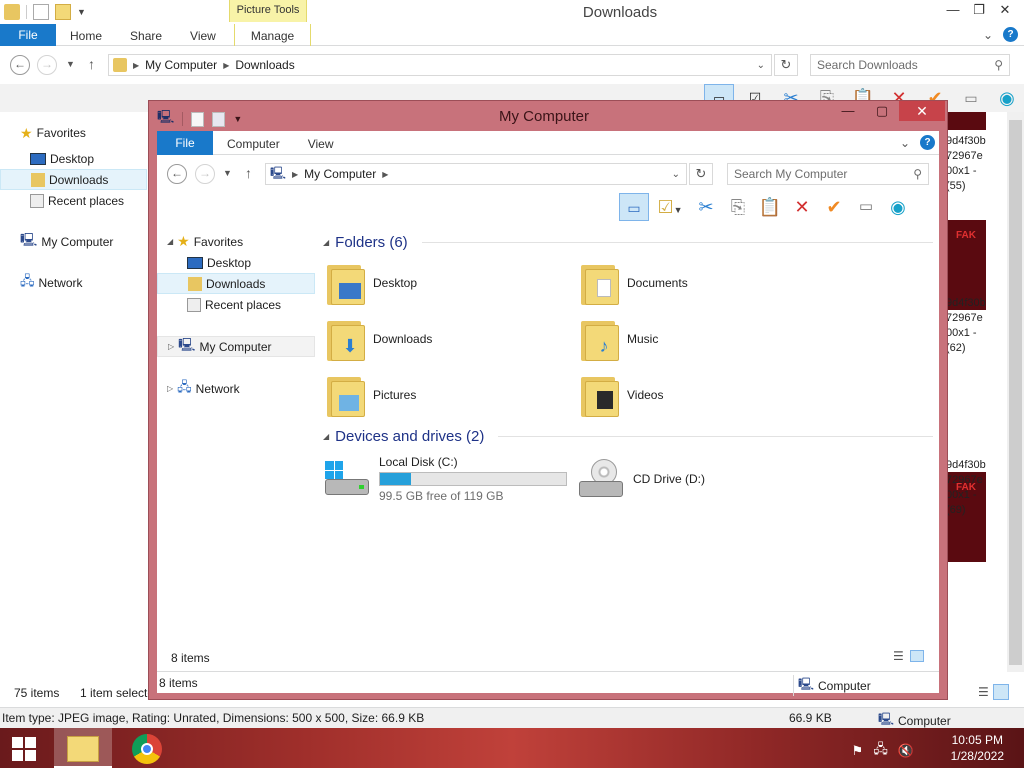 Image resolution: width=1024 pixels, height=768 pixels. Describe the element at coordinates (24, 748) in the screenshot. I see `start-button` at that location.